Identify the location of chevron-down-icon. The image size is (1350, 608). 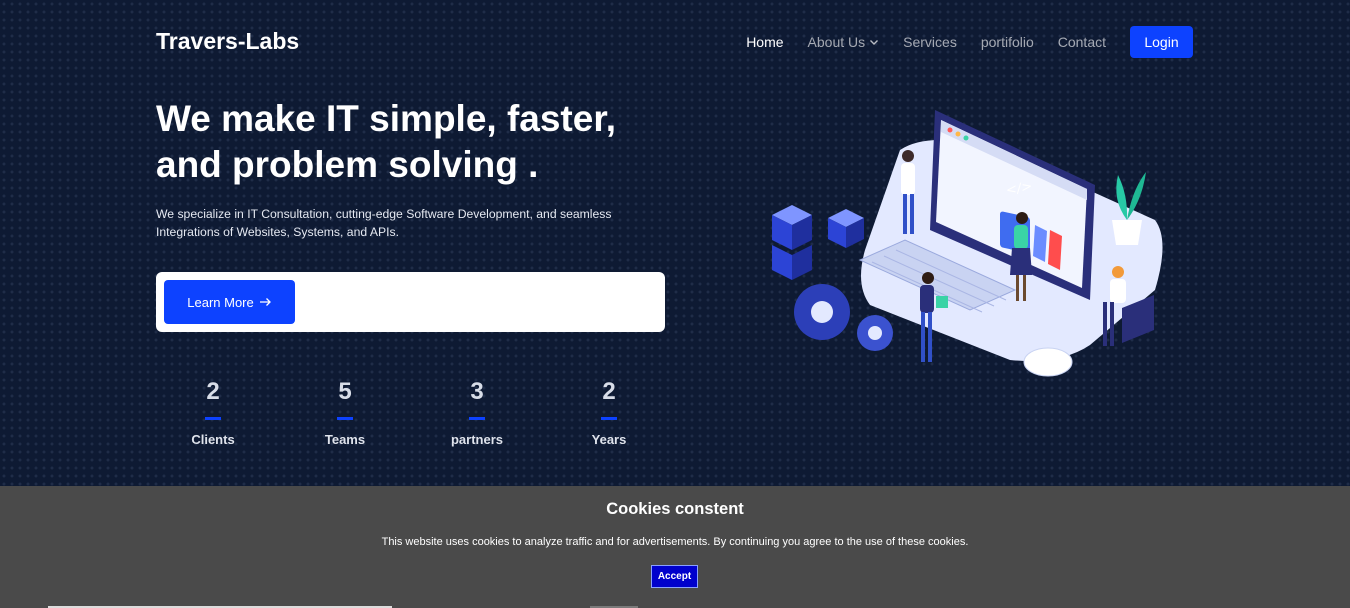
(874, 42).